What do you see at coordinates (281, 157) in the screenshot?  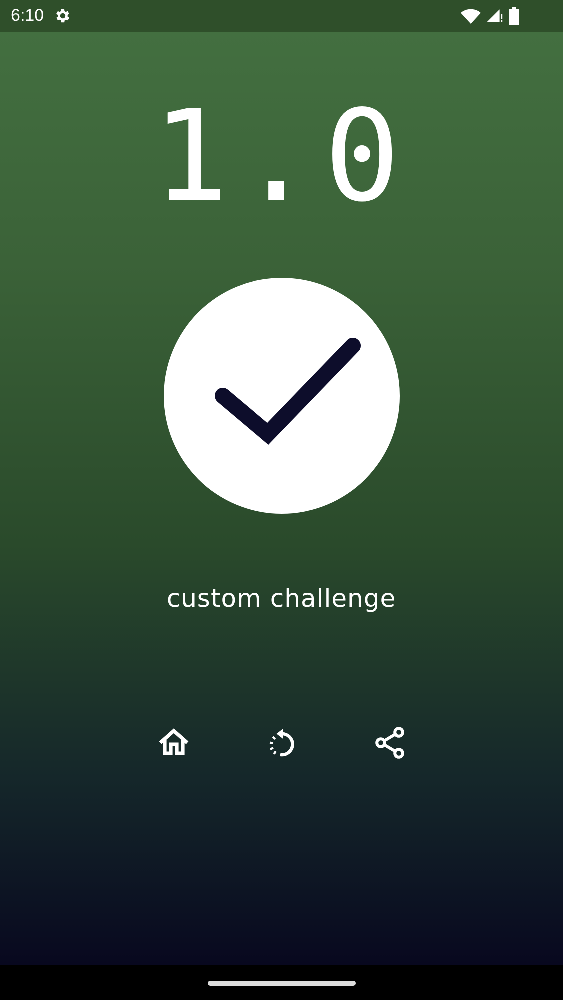 I see `score-display: 1.0` at bounding box center [281, 157].